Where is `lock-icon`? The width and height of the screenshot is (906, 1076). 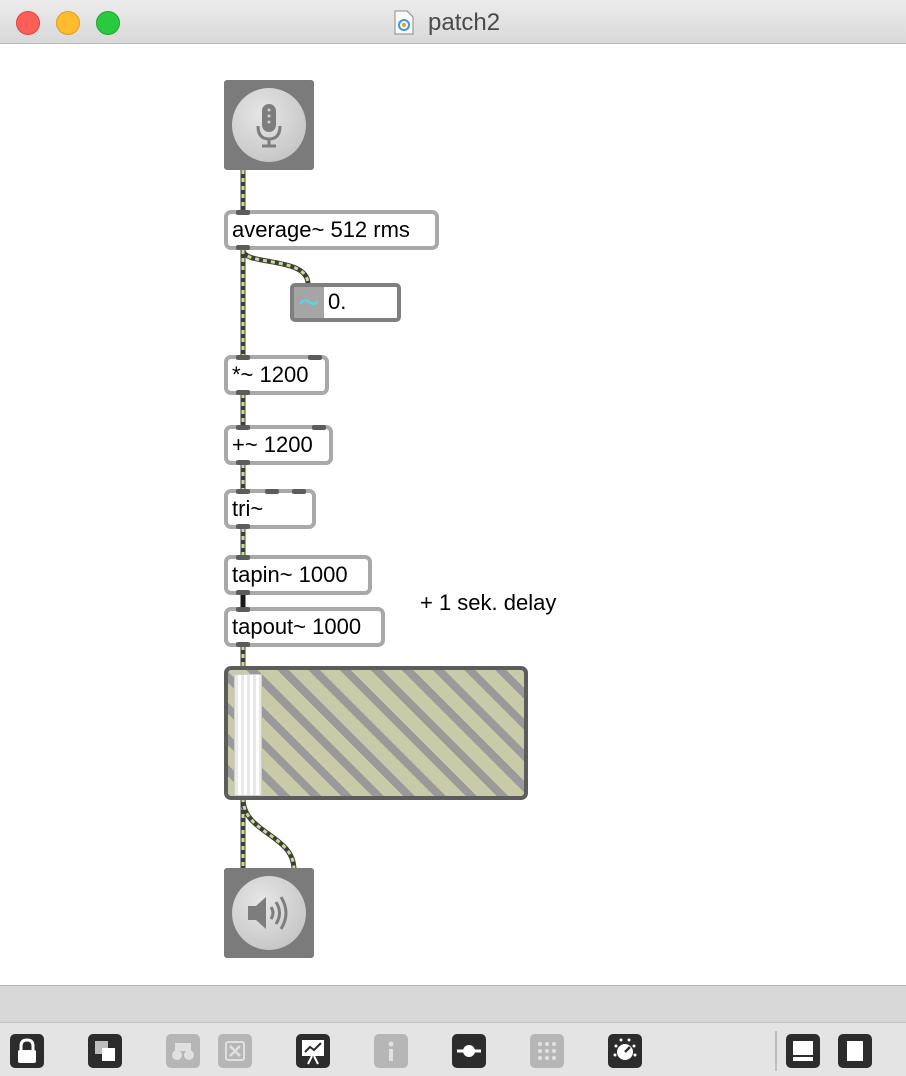
lock-icon is located at coordinates (27, 1050).